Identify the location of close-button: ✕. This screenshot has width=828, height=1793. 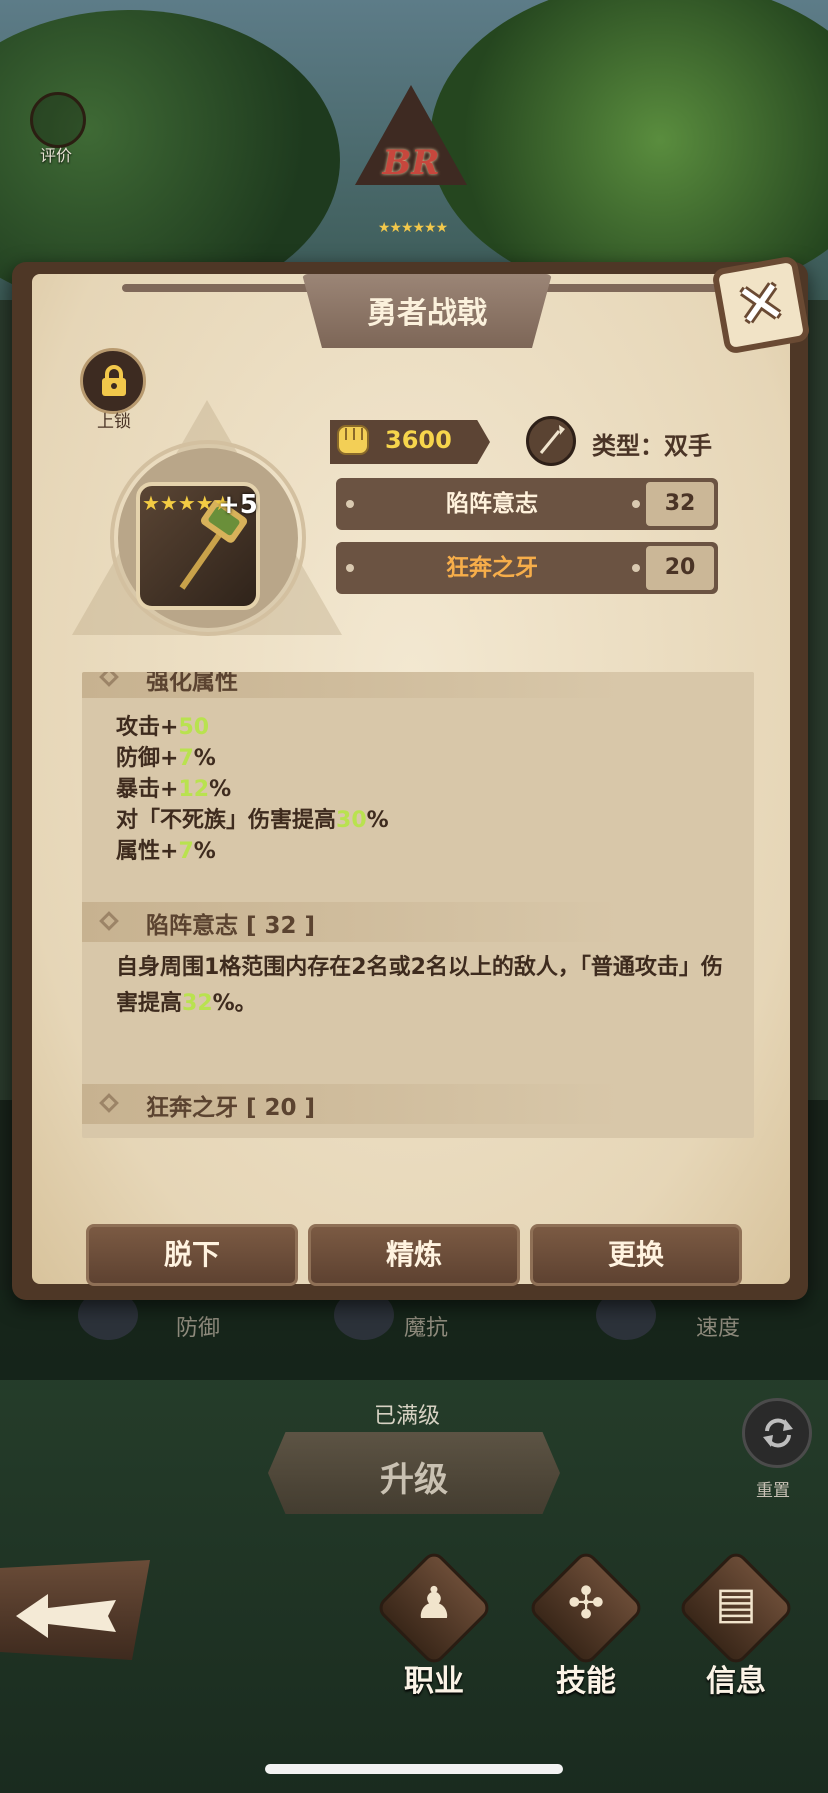
(761, 305).